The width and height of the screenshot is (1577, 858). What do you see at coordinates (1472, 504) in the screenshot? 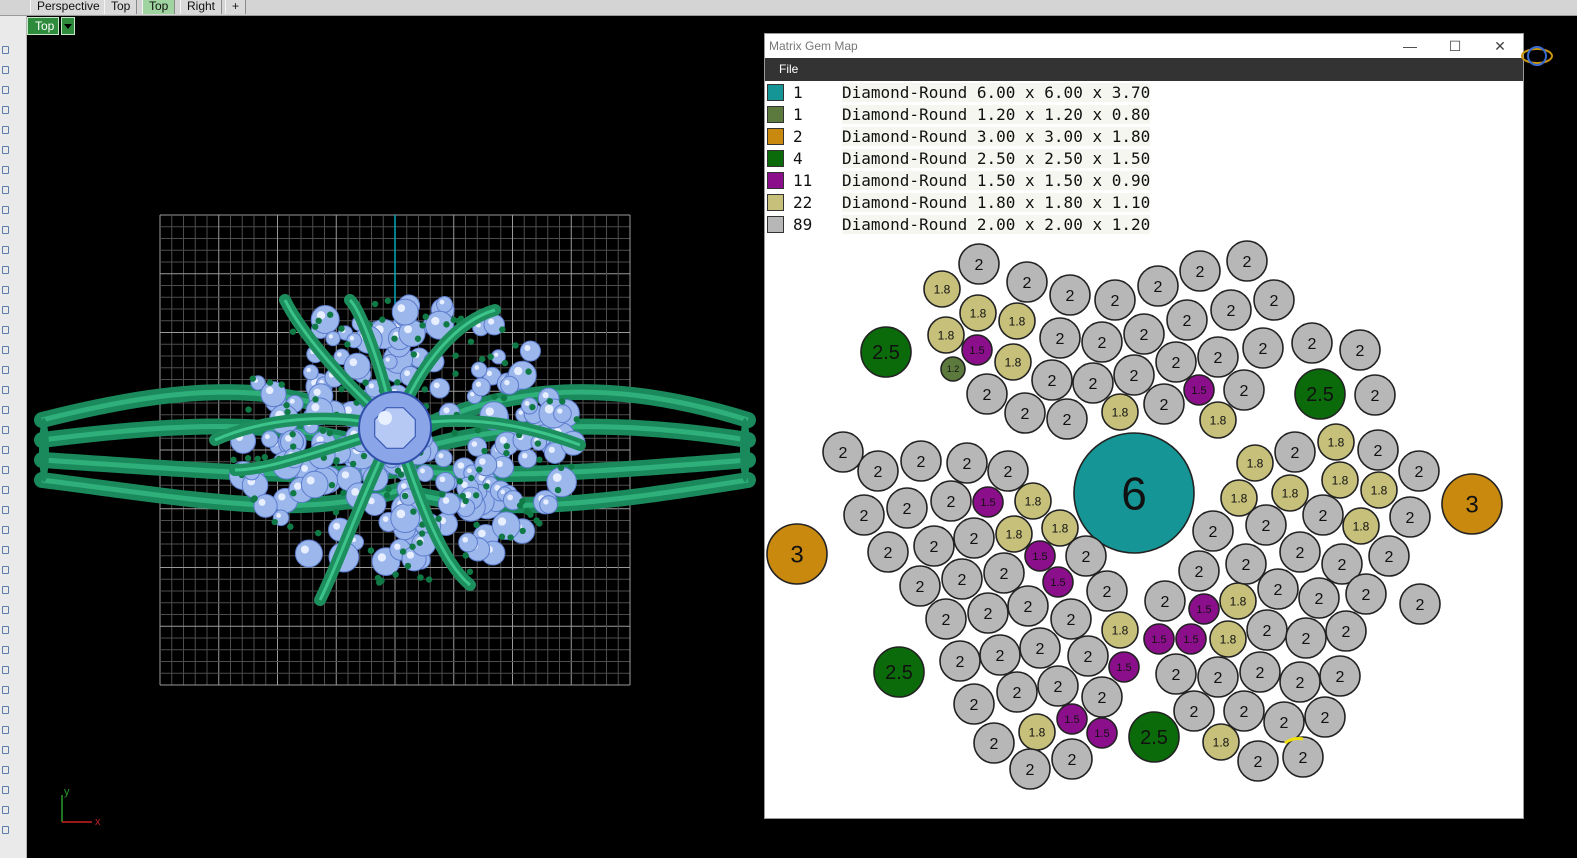
I see `gem-3mm: 3` at bounding box center [1472, 504].